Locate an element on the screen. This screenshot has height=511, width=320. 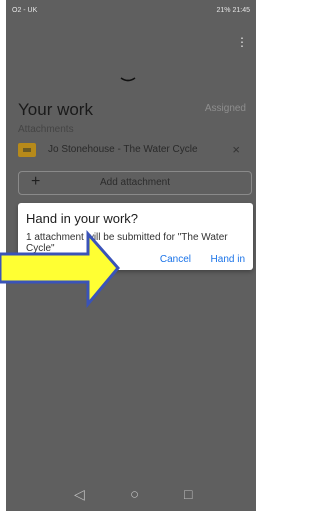
your-work-title: Your work is located at coordinates (55, 109).